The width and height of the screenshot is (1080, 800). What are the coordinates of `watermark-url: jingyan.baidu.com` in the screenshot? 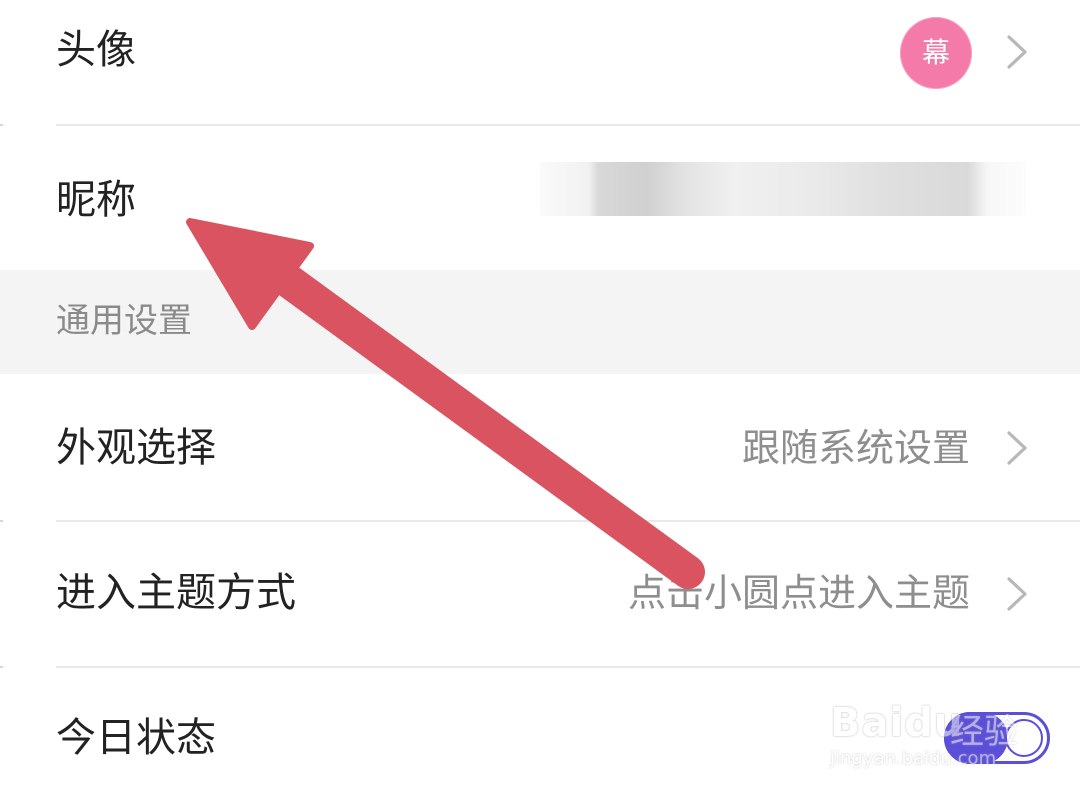 It's located at (913, 758).